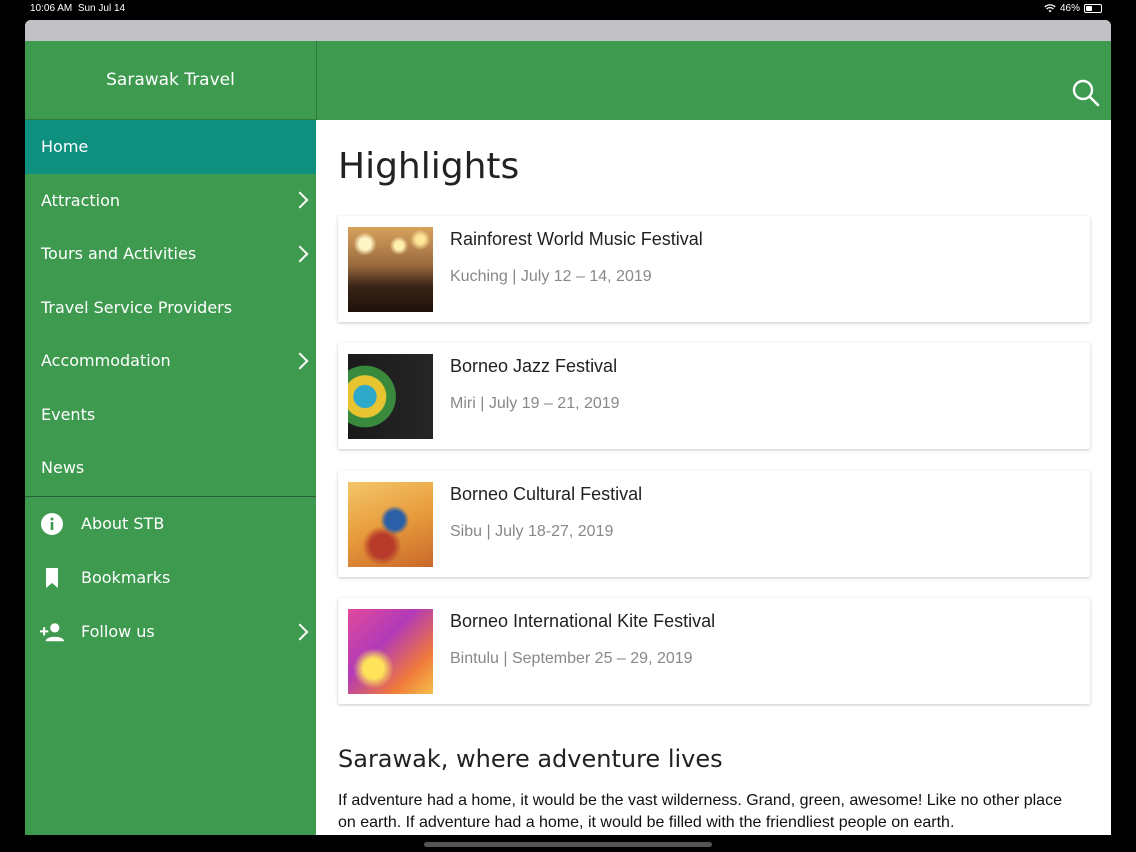 This screenshot has height=852, width=1136. What do you see at coordinates (568, 9) in the screenshot?
I see `status-bar: 10:06 AM Sun Jul 14 46%` at bounding box center [568, 9].